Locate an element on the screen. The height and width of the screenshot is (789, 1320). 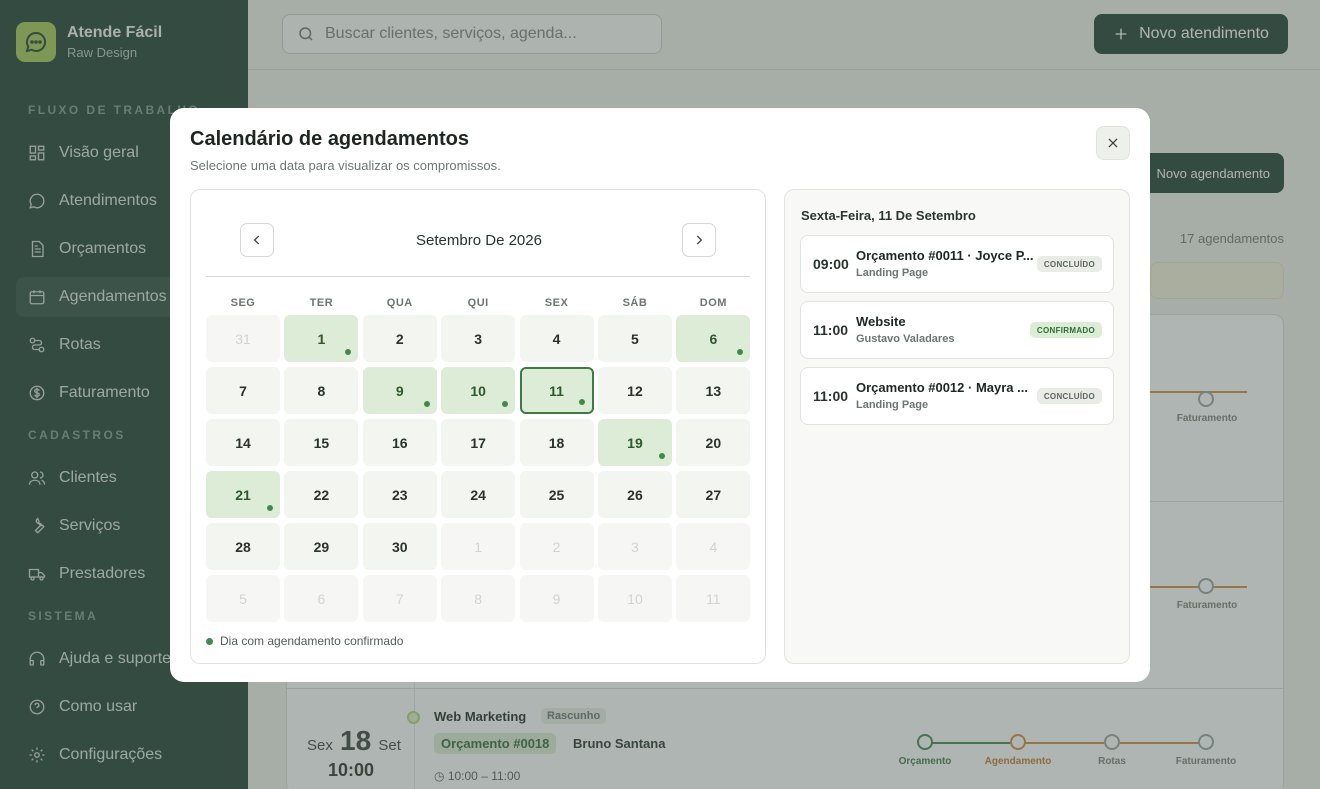
day-number: 23 is located at coordinates (399, 494).